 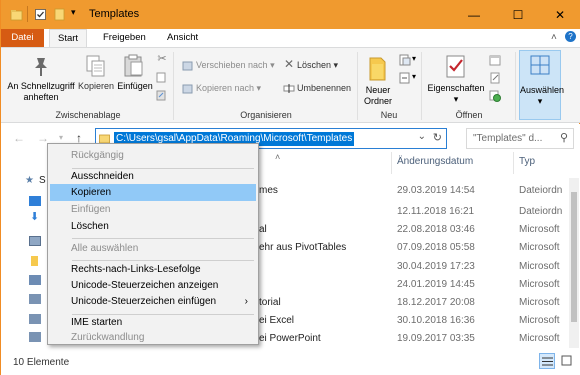 I want to click on title-bar: ▾ Templates — ☐ ✕, so click(x=290, y=14).